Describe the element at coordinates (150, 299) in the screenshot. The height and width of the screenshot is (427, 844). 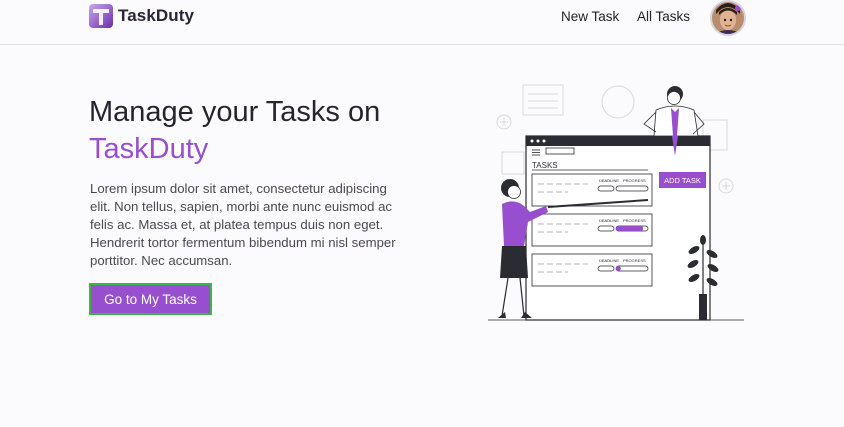
I see `go-to-my-tasks-button: Go to My Tasks` at that location.